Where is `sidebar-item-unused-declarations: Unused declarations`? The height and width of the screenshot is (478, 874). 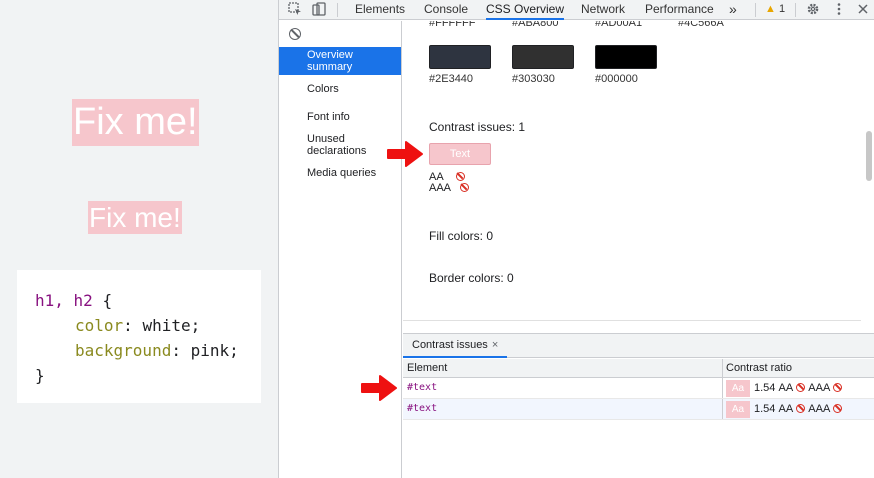 sidebar-item-unused-declarations: Unused declarations is located at coordinates (340, 145).